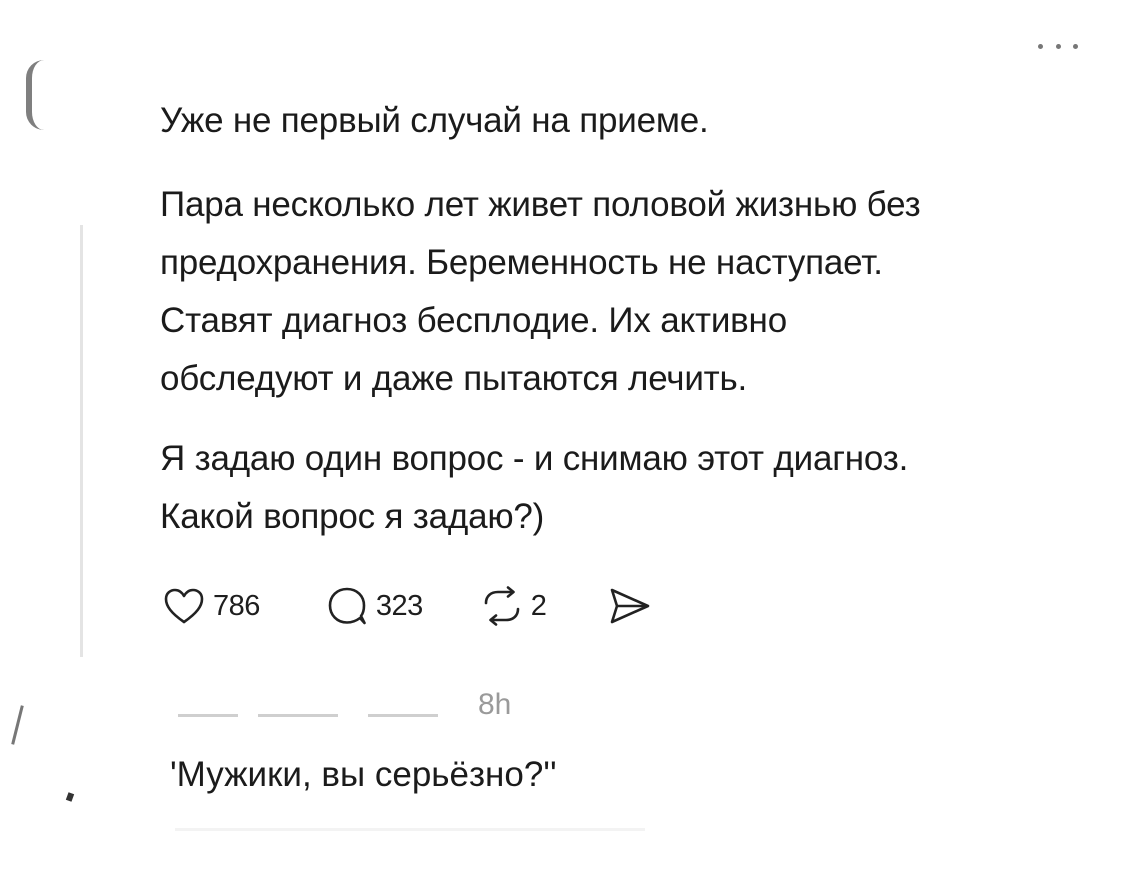 The image size is (1125, 892). What do you see at coordinates (236, 605) in the screenshot?
I see `like-count: 786` at bounding box center [236, 605].